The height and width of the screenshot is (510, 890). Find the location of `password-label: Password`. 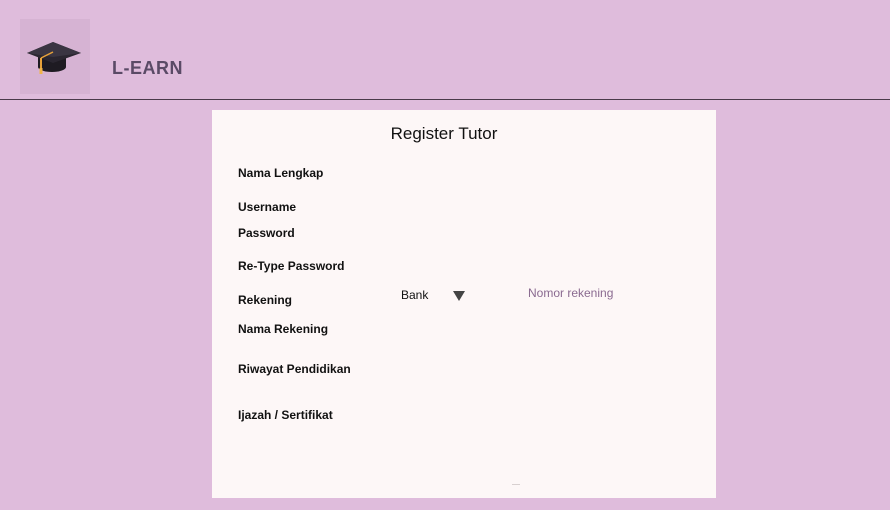

password-label: Password is located at coordinates (266, 233).